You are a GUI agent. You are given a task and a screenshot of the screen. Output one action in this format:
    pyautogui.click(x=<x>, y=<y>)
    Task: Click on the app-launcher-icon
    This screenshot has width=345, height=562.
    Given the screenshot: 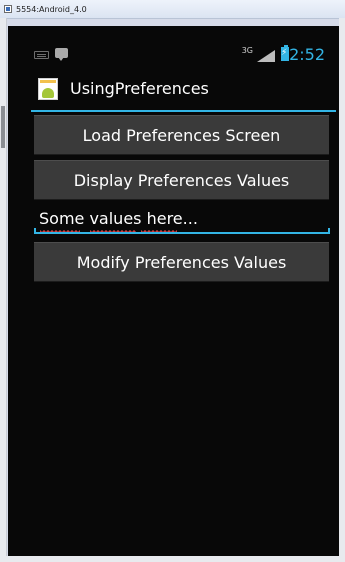 What is the action you would take?
    pyautogui.click(x=48, y=89)
    